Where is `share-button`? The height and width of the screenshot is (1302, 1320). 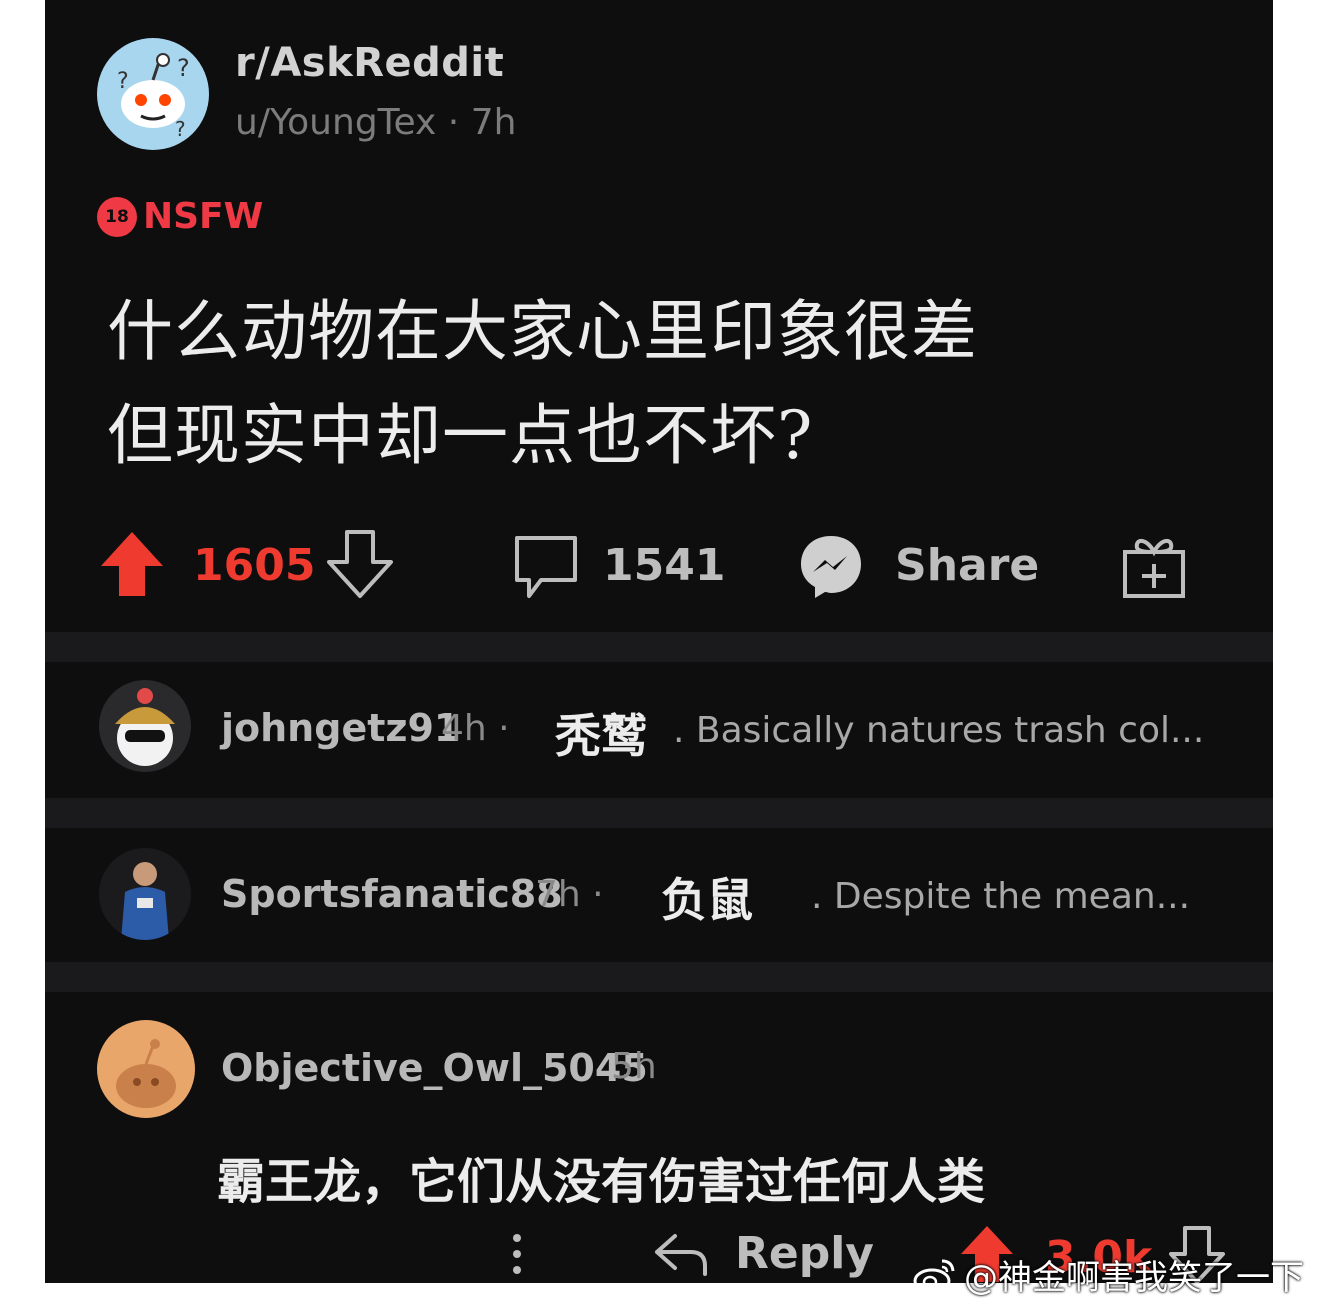
share-button is located at coordinates (831, 568).